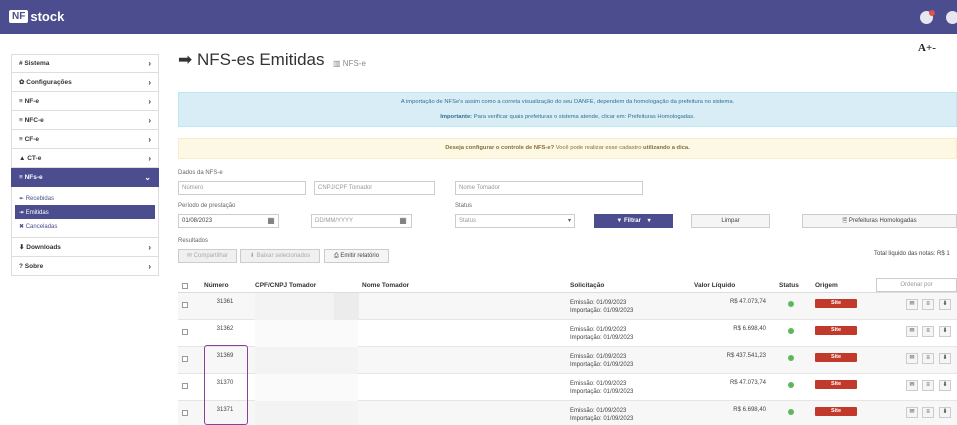 Image resolution: width=957 pixels, height=425 pixels. Describe the element at coordinates (216, 285) in the screenshot. I see `col-numero: Número` at that location.